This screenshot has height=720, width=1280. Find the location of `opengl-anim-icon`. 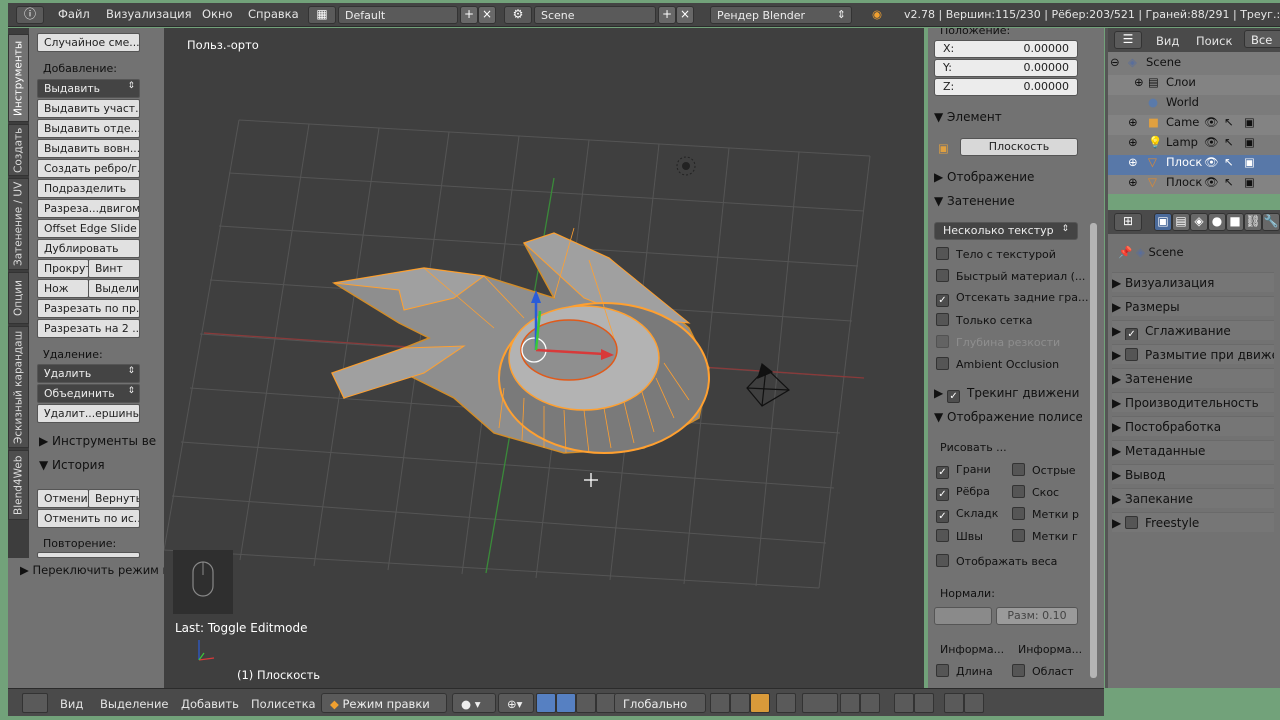

opengl-anim-icon is located at coordinates (974, 703).